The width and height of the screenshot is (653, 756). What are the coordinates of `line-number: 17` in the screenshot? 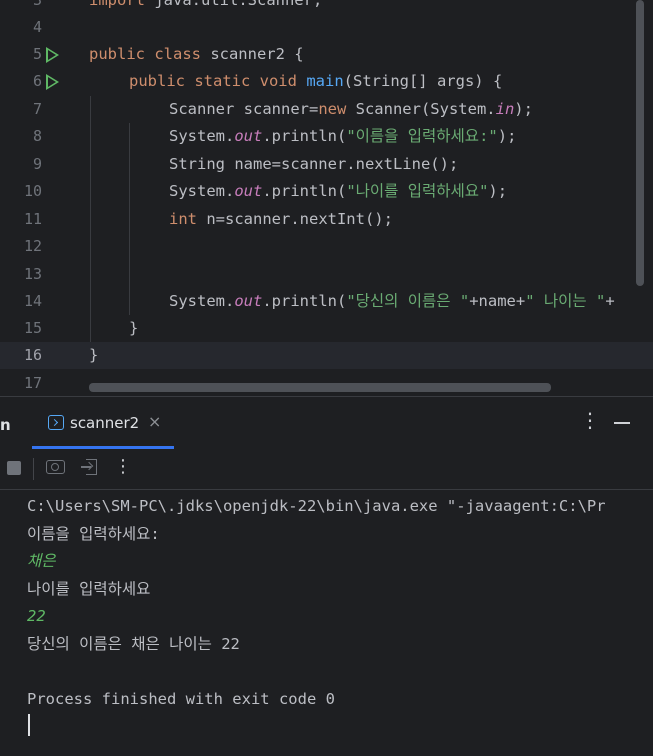 It's located at (32, 383).